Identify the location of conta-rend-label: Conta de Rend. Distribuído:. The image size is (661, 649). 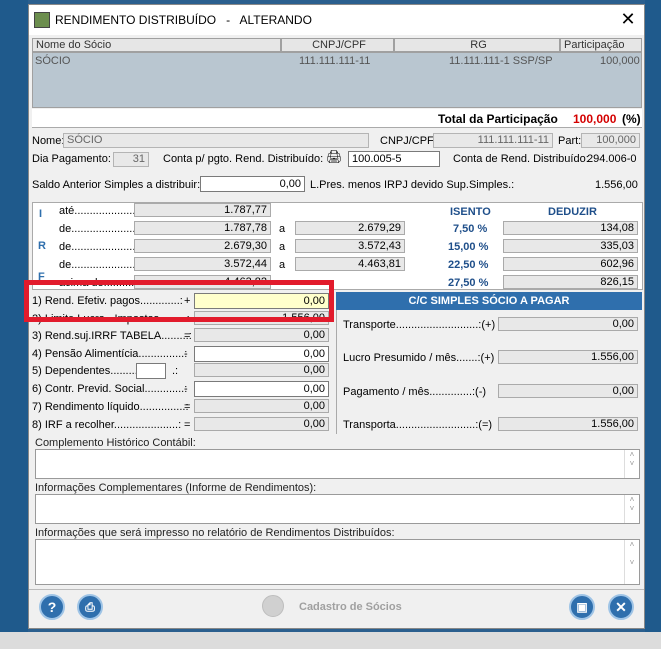
(521, 159).